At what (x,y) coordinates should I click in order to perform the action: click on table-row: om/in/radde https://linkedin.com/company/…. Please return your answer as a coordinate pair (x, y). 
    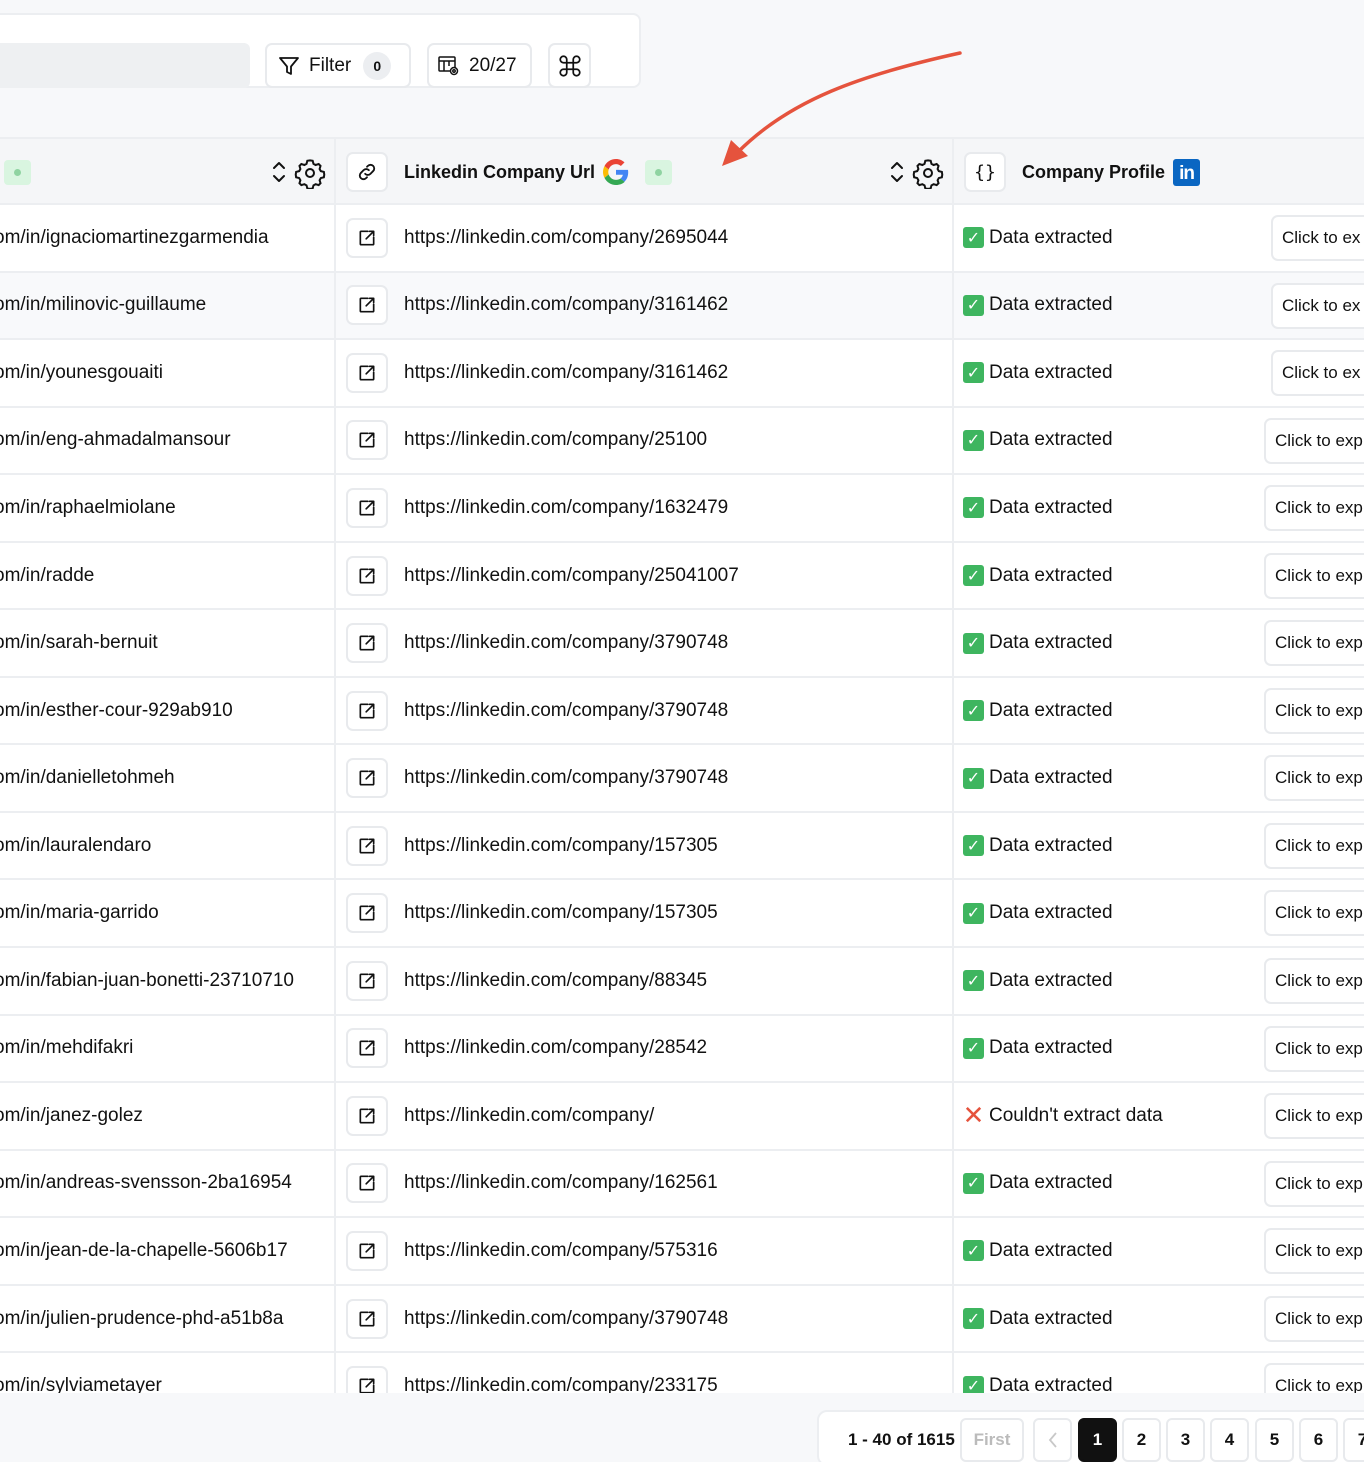
    Looking at the image, I should click on (682, 576).